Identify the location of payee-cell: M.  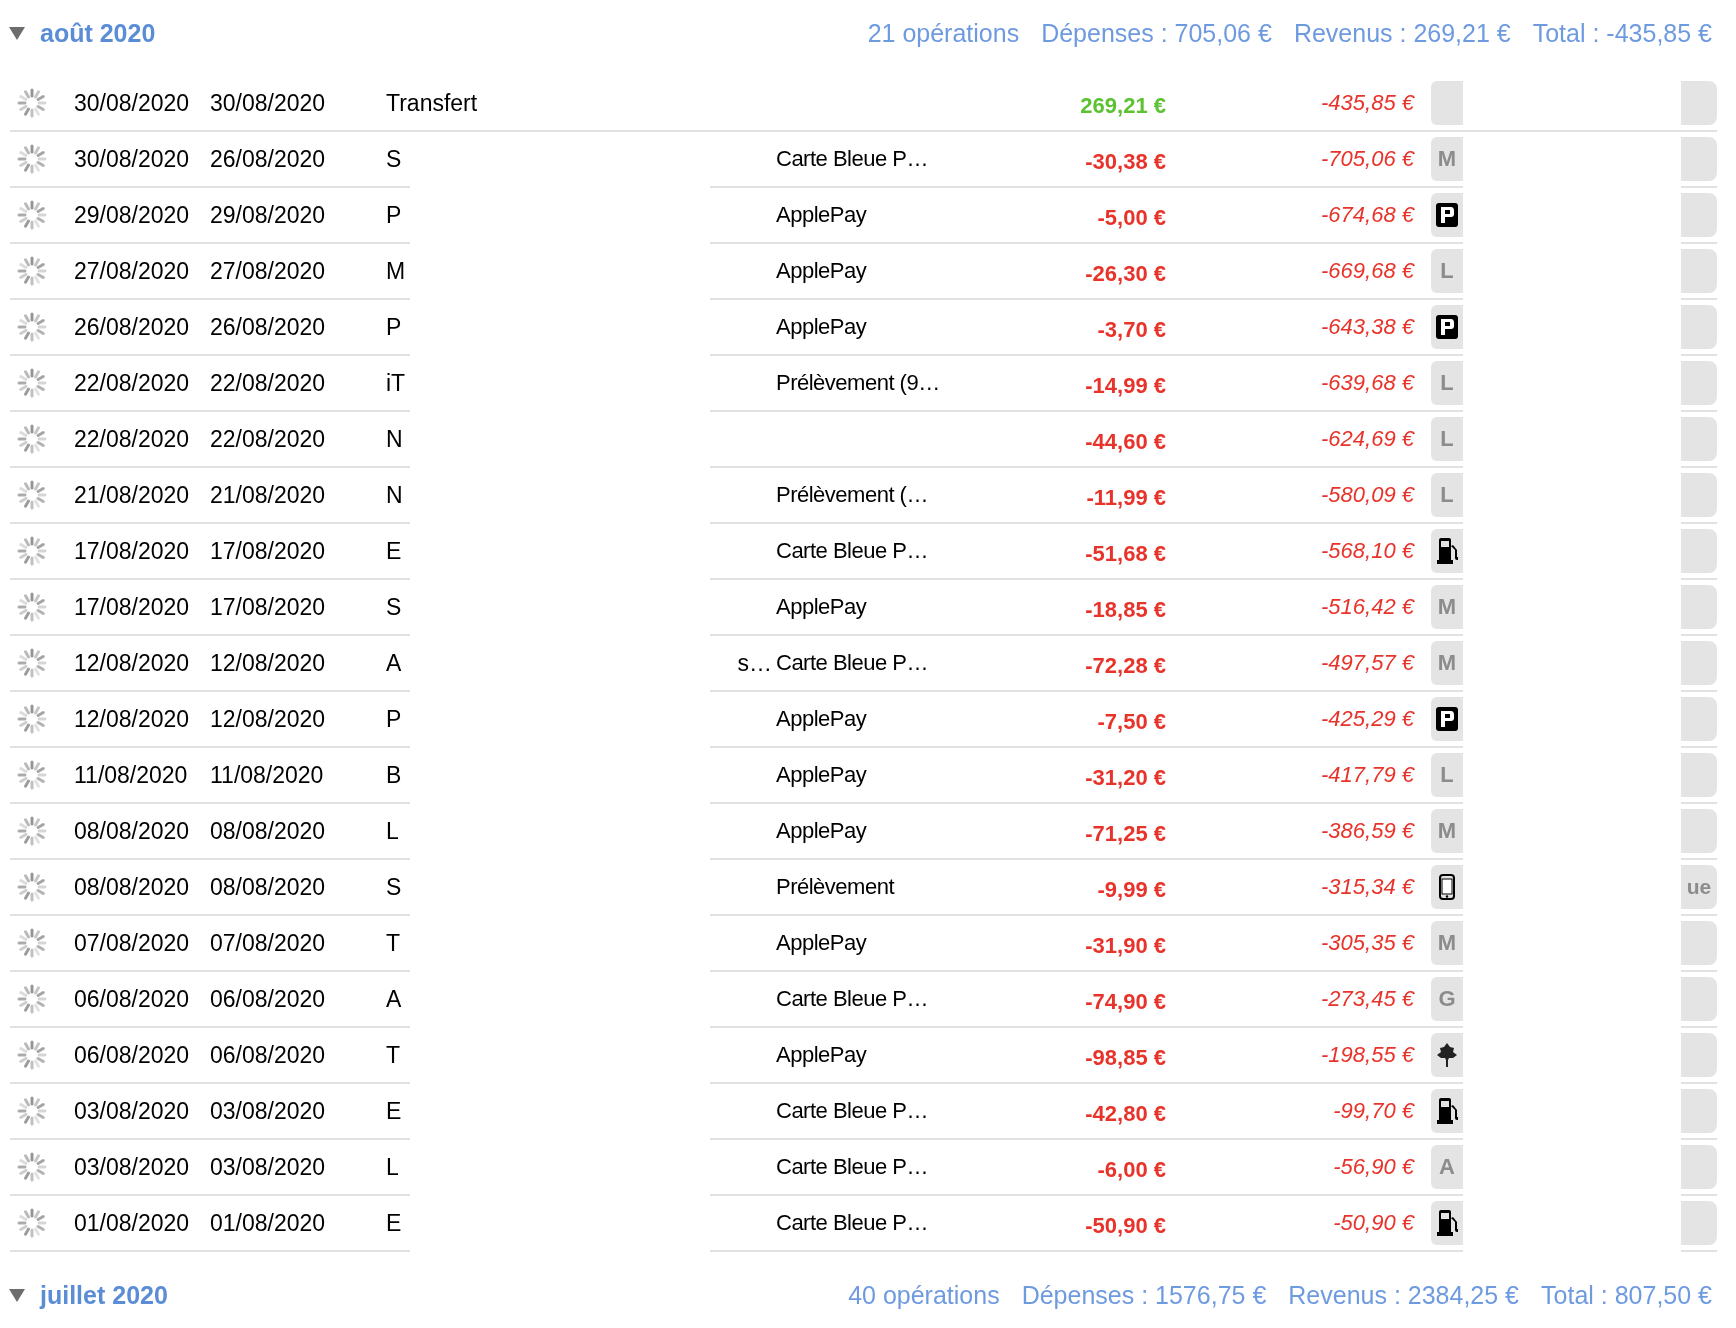
(396, 271).